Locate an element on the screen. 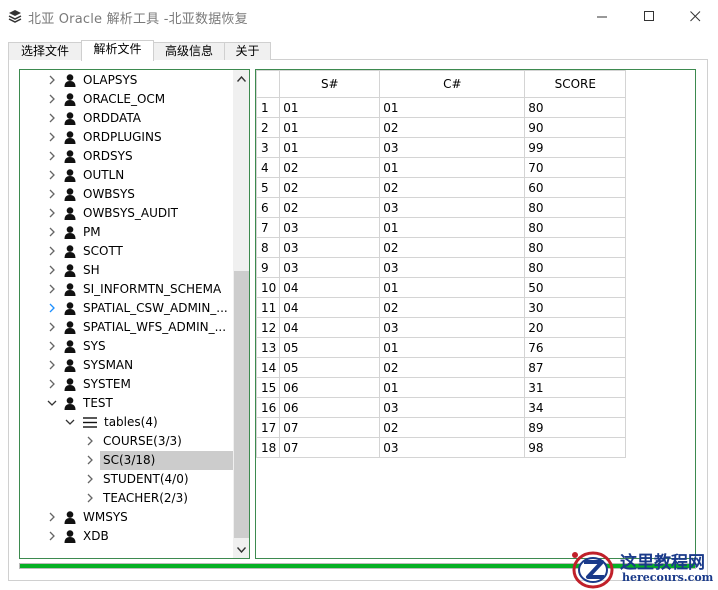 The height and width of the screenshot is (590, 718). tree-item: OWBSYS_AUDIT is located at coordinates (126, 213).